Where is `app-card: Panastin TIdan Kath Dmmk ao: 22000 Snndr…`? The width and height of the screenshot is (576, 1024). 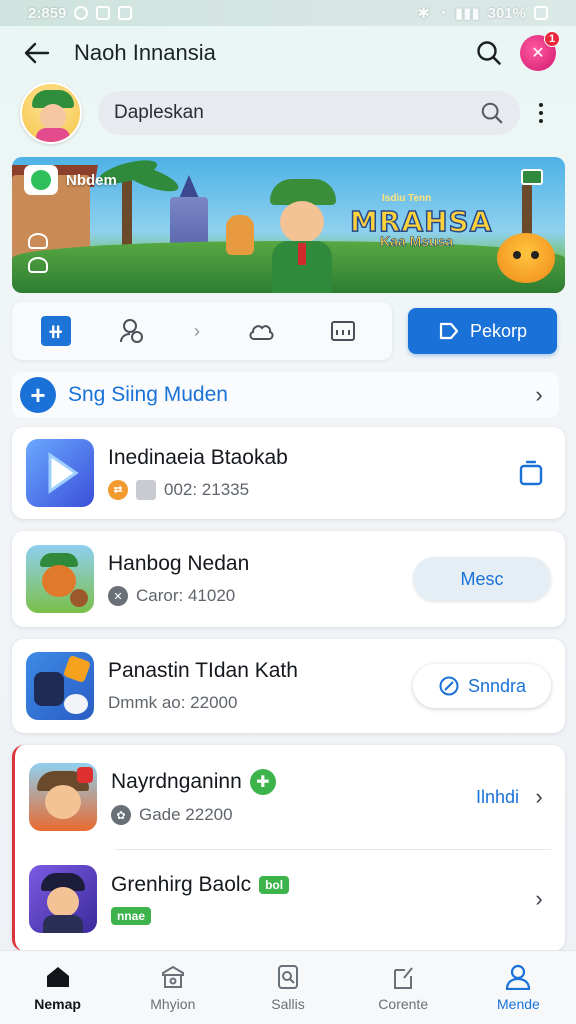 app-card: Panastin TIdan Kath Dmmk ao: 22000 Snndr… is located at coordinates (288, 686).